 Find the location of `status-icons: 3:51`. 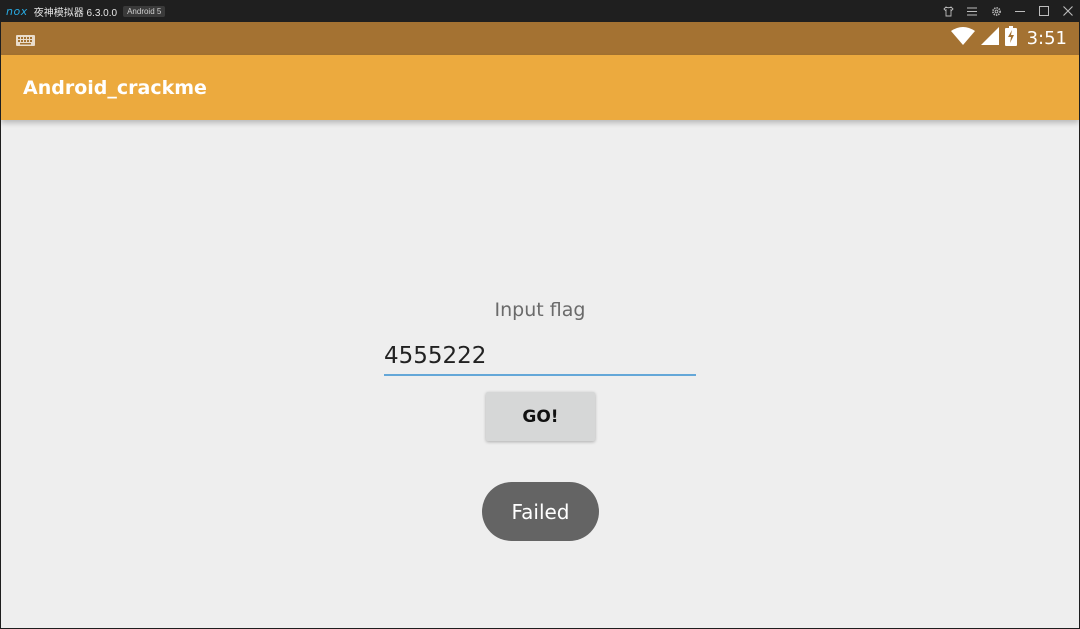

status-icons: 3:51 is located at coordinates (1008, 38).